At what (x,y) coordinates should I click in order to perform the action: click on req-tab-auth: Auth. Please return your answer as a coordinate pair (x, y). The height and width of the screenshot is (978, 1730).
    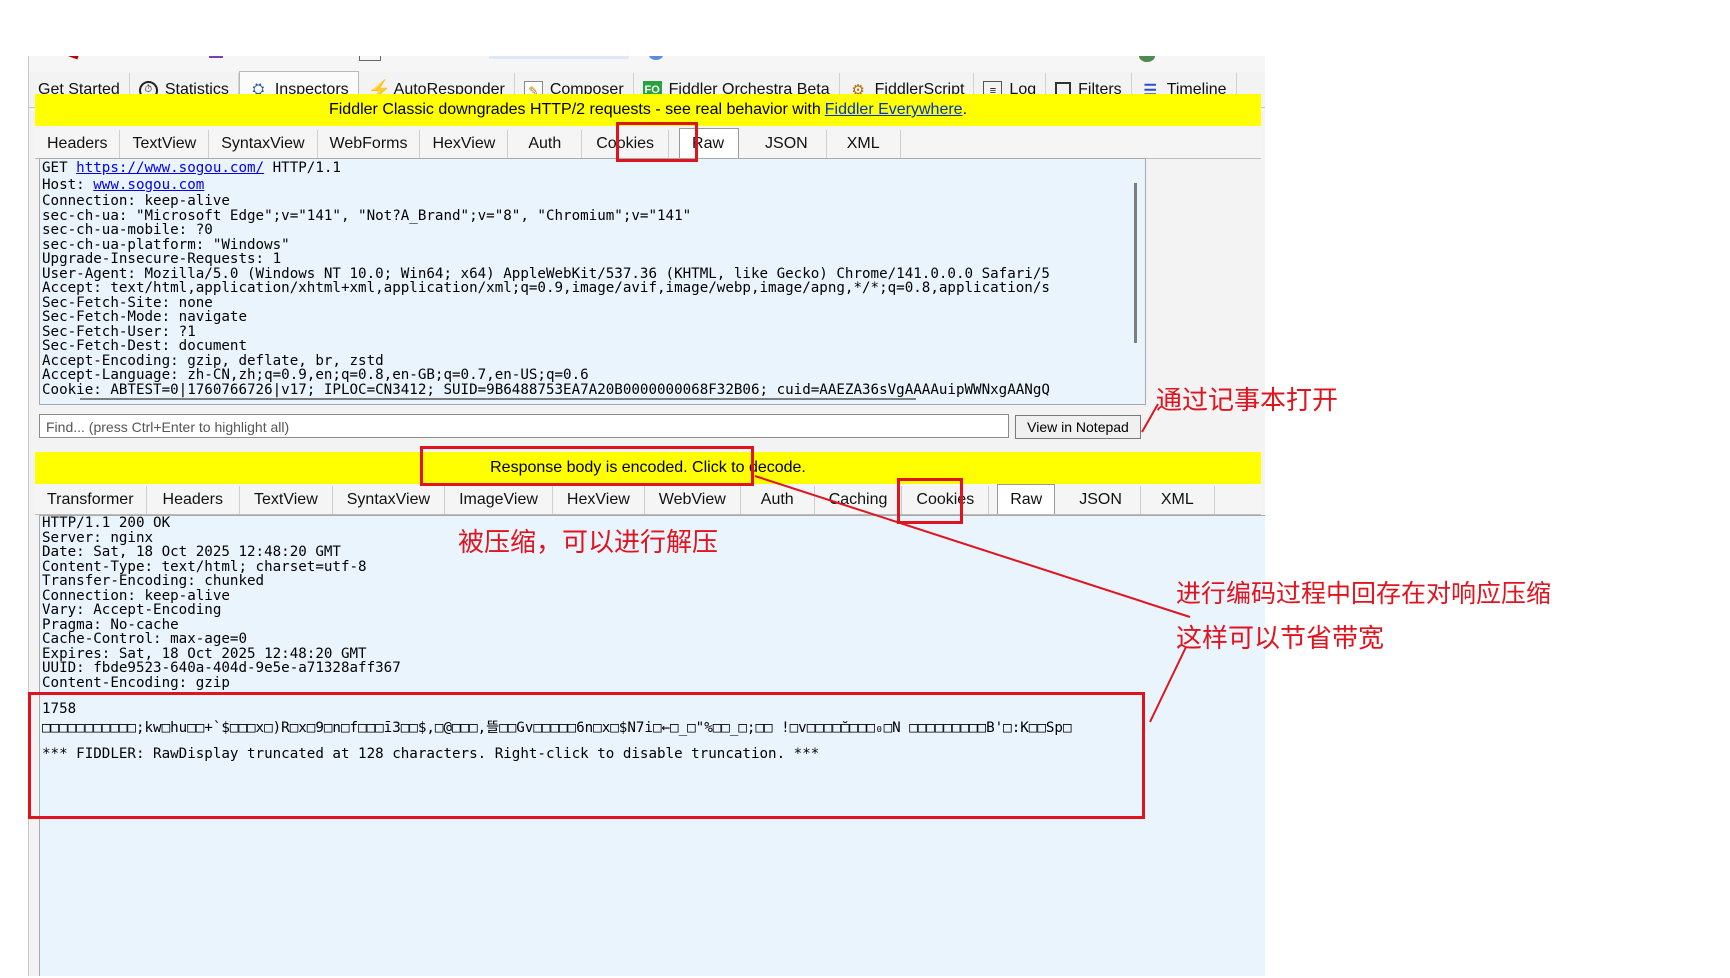
    Looking at the image, I should click on (545, 144).